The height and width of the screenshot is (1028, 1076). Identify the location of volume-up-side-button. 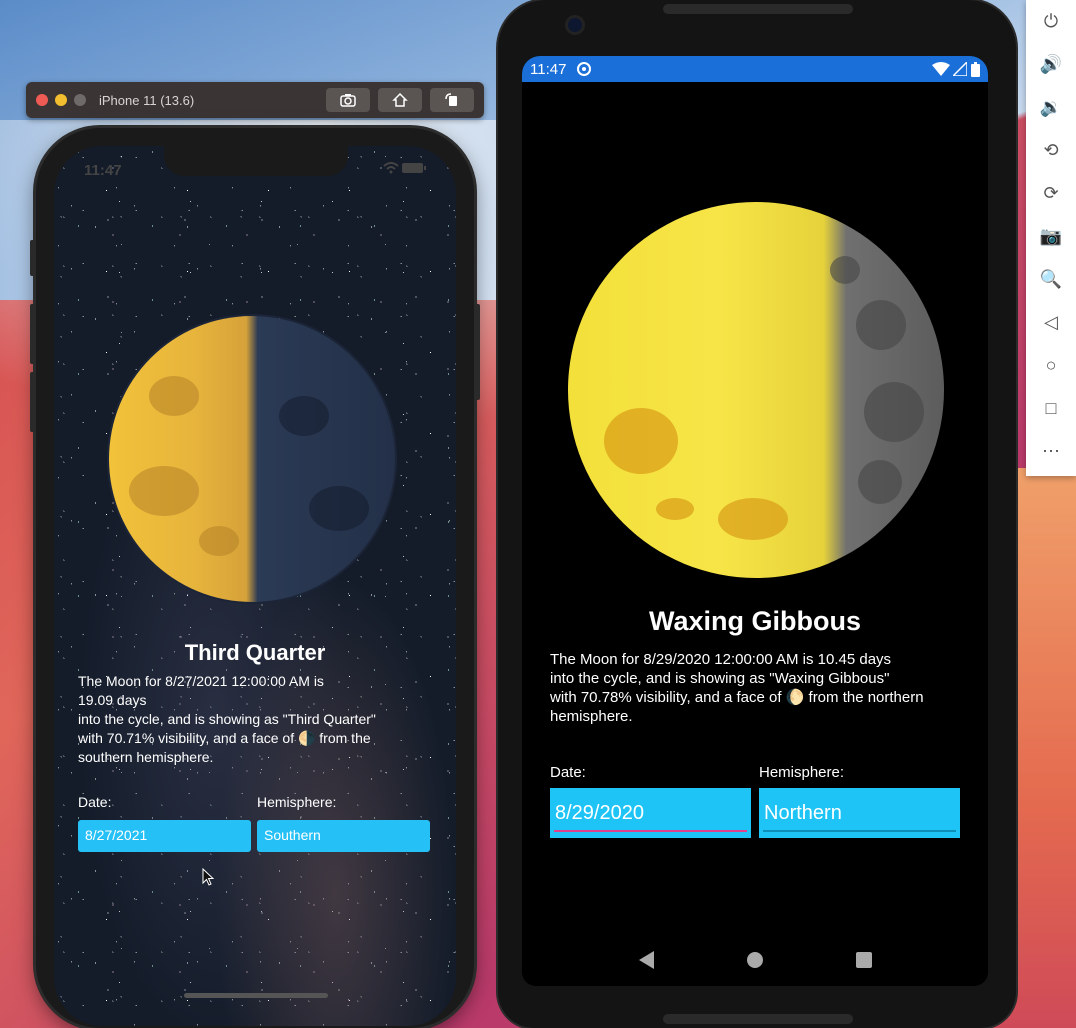
(33, 334).